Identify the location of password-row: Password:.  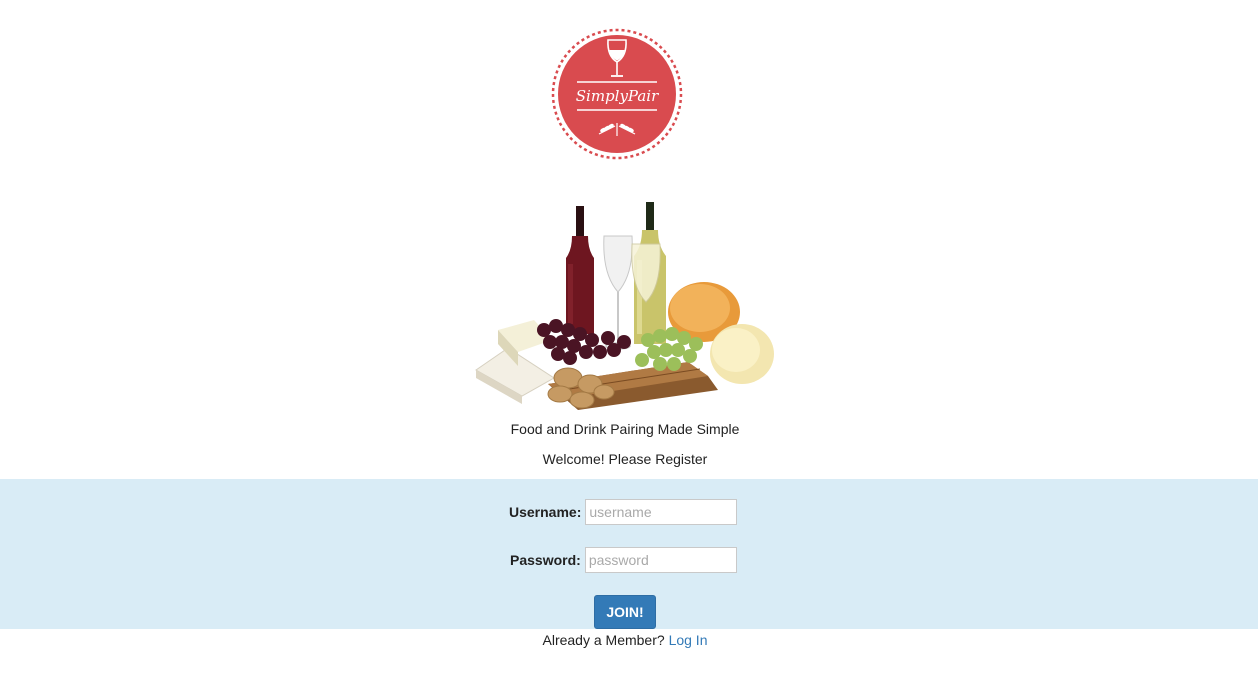
(623, 560).